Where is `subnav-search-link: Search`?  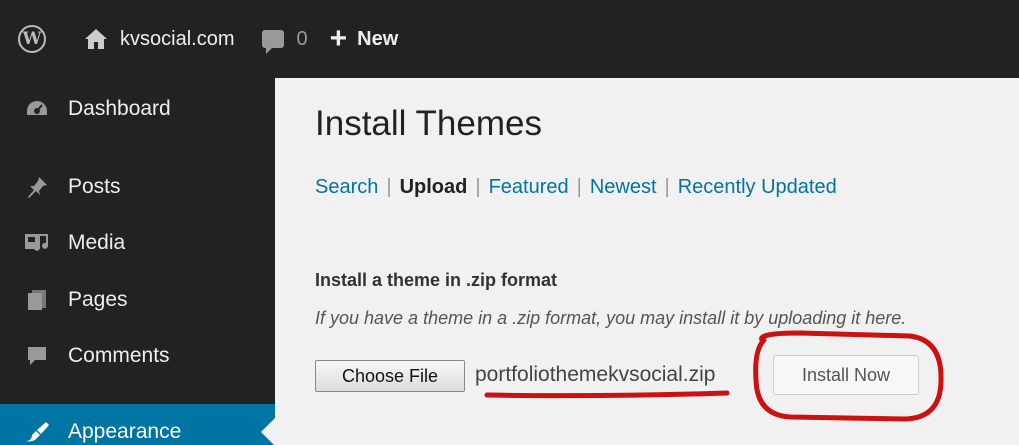
subnav-search-link: Search is located at coordinates (346, 187).